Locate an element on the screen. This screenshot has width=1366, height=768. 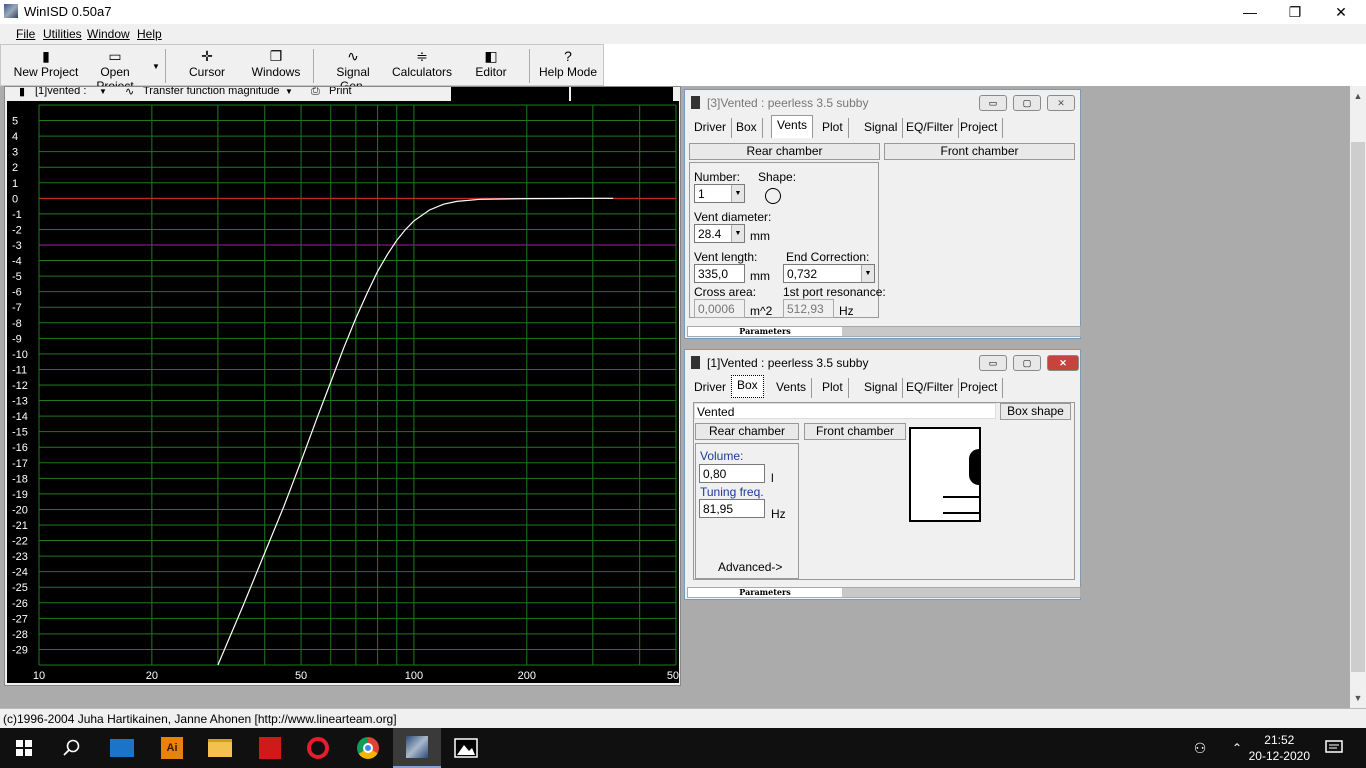
open-project-dropdown: ▼ is located at coordinates (156, 66).